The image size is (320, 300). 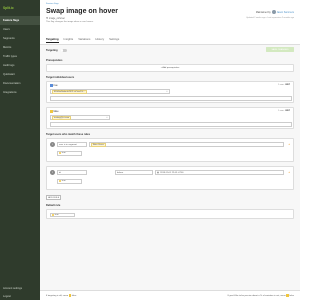 I want to click on user-chip: testing@ui.com, so click(x=62, y=117).